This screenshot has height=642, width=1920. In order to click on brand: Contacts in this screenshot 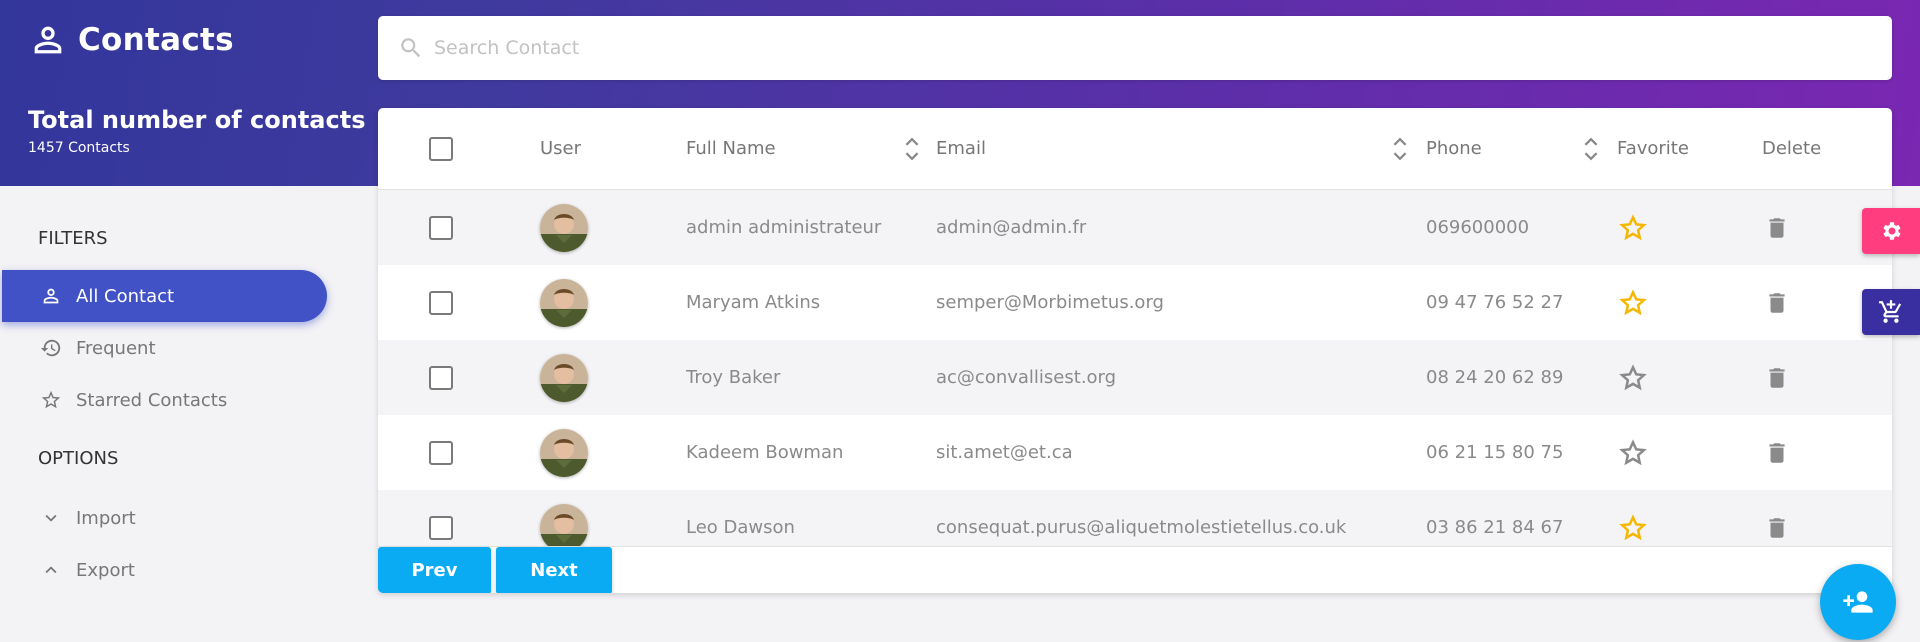, I will do `click(131, 40)`.